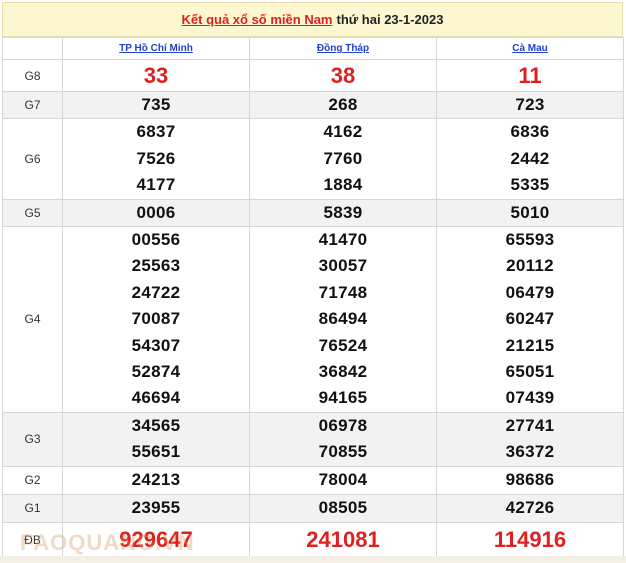 This screenshot has height=563, width=626. I want to click on results-title: Kết quả xổ số miền Nam thứ hai 23-1-2023, so click(312, 19).